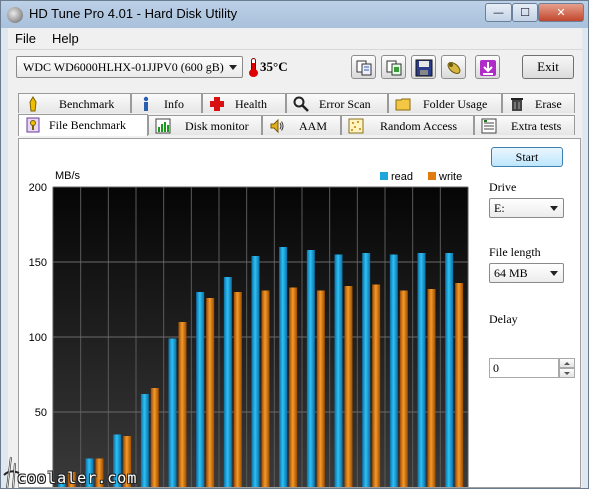 Image resolution: width=589 pixels, height=493 pixels. I want to click on tab-extra-tests: Extra tests, so click(524, 125).